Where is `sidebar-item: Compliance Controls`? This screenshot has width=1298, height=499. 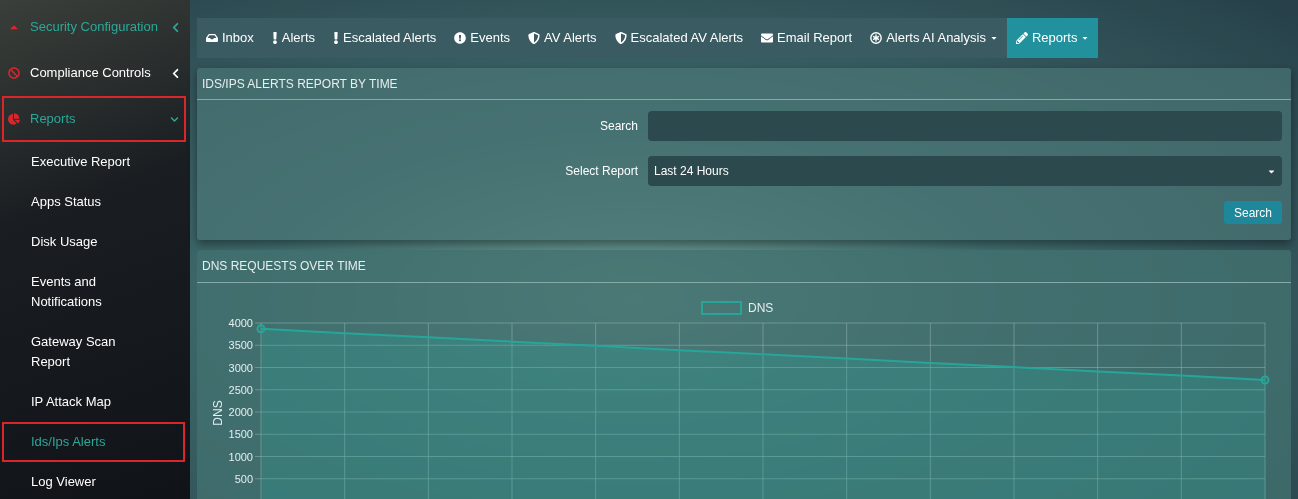
sidebar-item: Compliance Controls is located at coordinates (94, 73).